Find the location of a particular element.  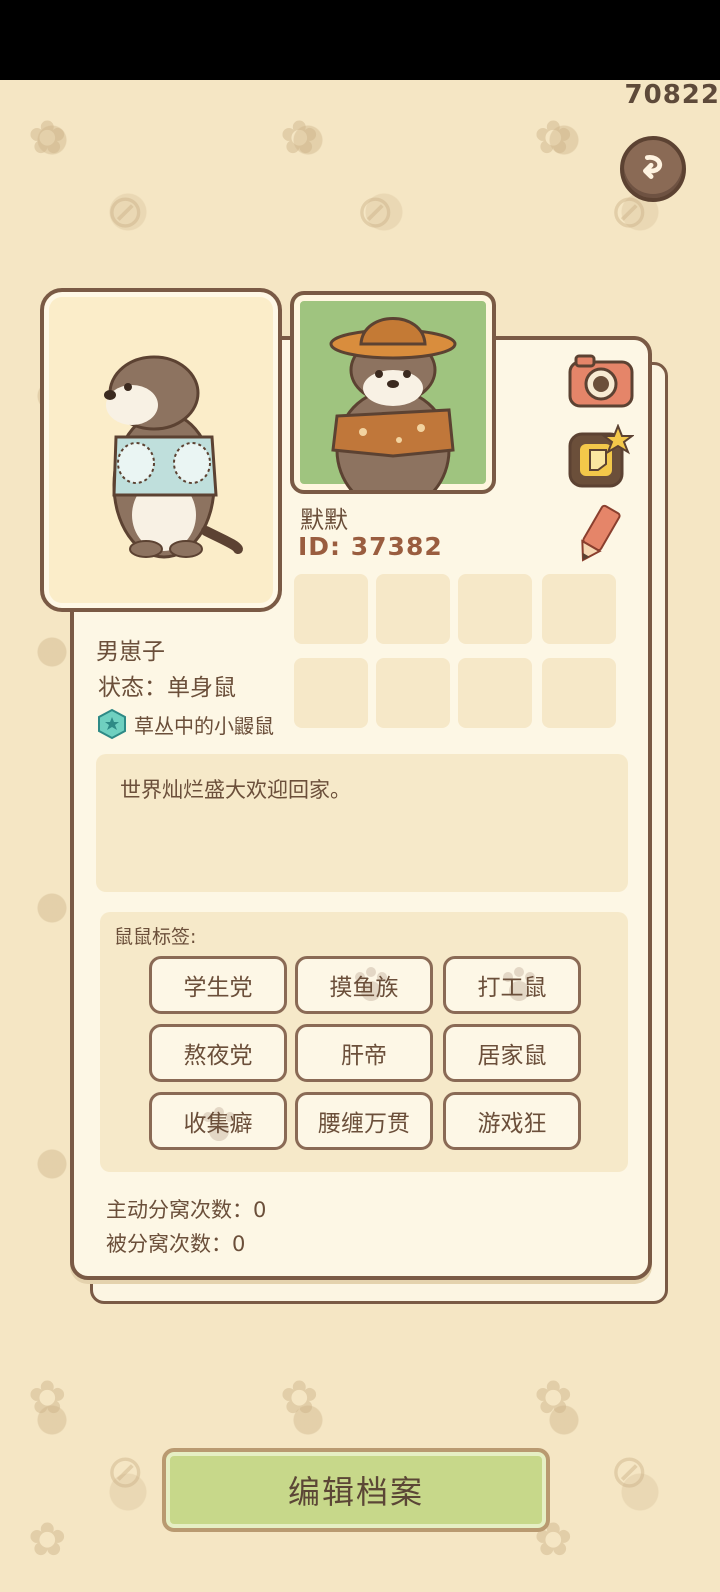

avatar is located at coordinates (161, 450).